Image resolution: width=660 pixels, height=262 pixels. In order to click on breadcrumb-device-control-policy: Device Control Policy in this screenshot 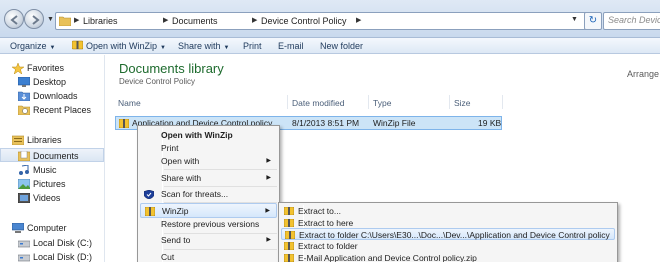, I will do `click(304, 21)`.